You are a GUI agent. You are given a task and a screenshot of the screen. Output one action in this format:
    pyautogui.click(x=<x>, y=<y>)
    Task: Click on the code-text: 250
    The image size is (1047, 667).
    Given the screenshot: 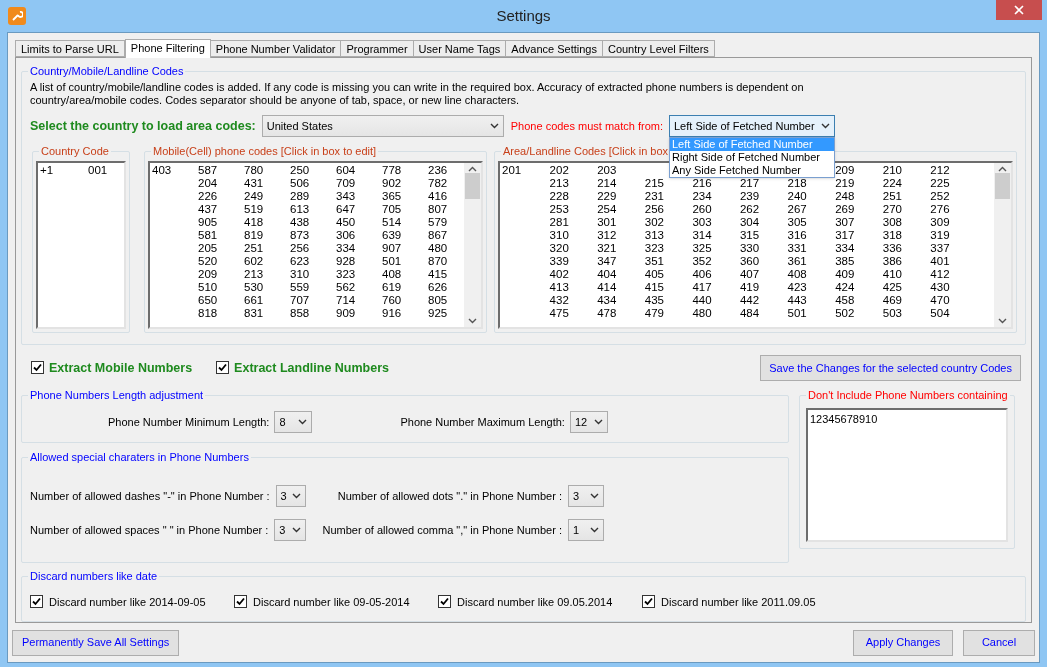 What is the action you would take?
    pyautogui.click(x=300, y=170)
    